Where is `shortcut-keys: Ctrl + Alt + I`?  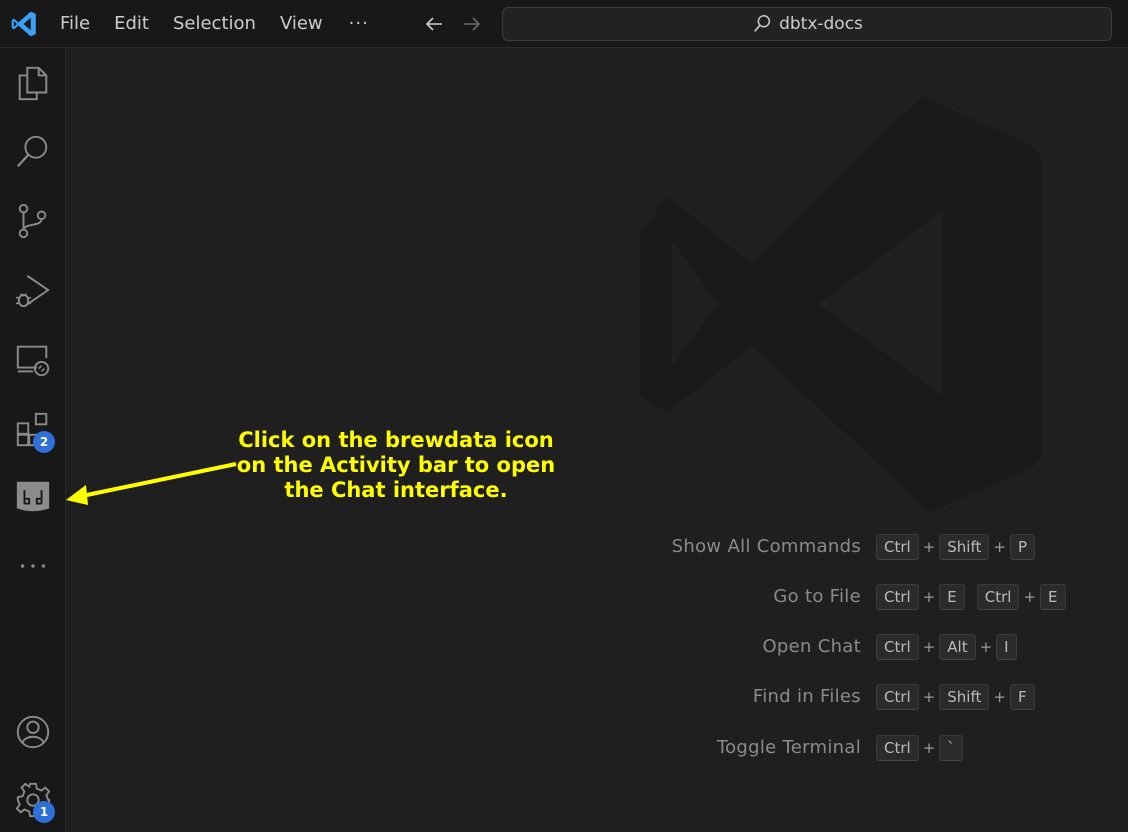 shortcut-keys: Ctrl + Alt + I is located at coordinates (946, 647).